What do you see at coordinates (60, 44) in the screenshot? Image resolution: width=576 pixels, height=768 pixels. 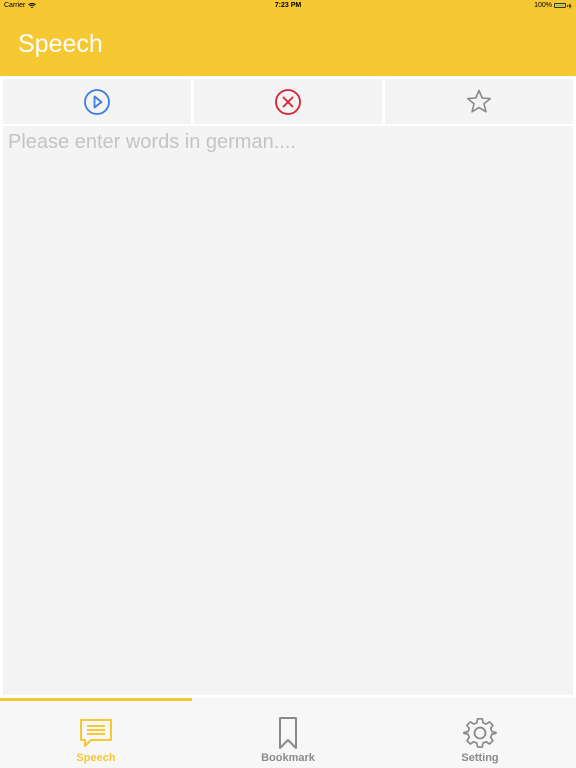 I see `page-title: Speech` at bounding box center [60, 44].